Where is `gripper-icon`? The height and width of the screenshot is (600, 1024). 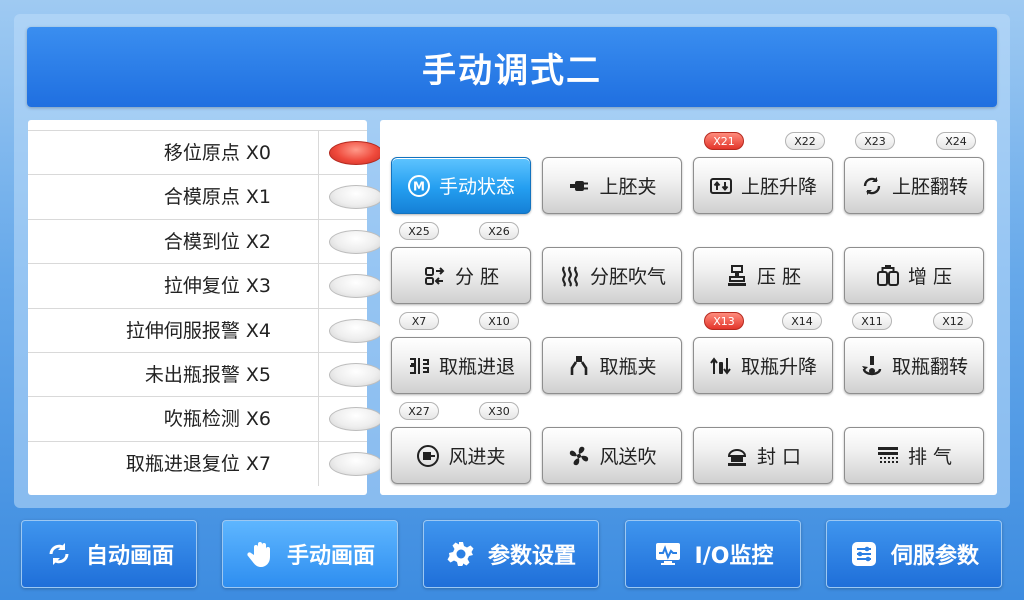 gripper-icon is located at coordinates (579, 366).